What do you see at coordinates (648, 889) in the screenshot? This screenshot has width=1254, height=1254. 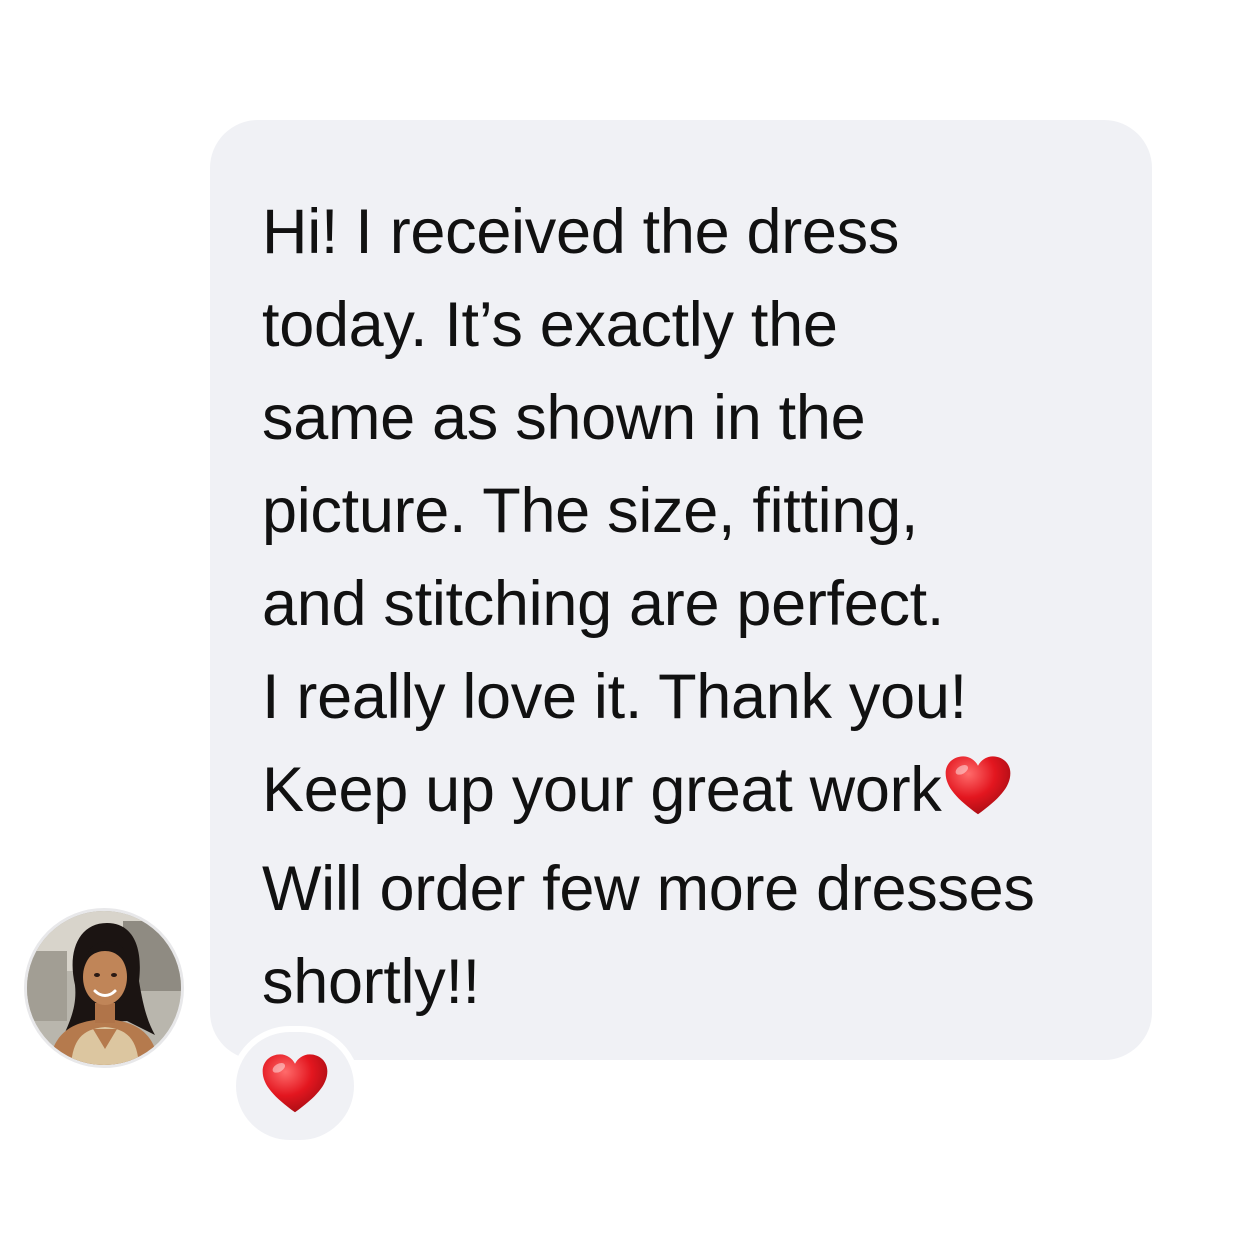 I see `message-line-8: Will order few more dresses` at bounding box center [648, 889].